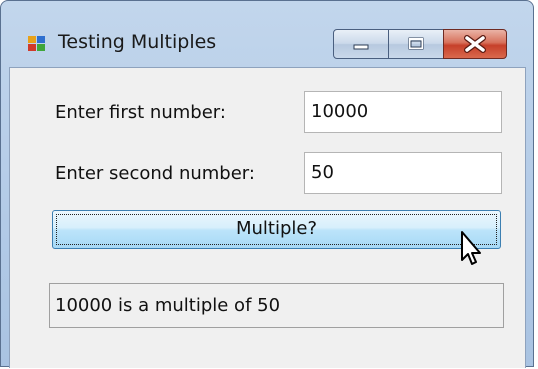  What do you see at coordinates (155, 173) in the screenshot?
I see `second-number-label: Enter second number:` at bounding box center [155, 173].